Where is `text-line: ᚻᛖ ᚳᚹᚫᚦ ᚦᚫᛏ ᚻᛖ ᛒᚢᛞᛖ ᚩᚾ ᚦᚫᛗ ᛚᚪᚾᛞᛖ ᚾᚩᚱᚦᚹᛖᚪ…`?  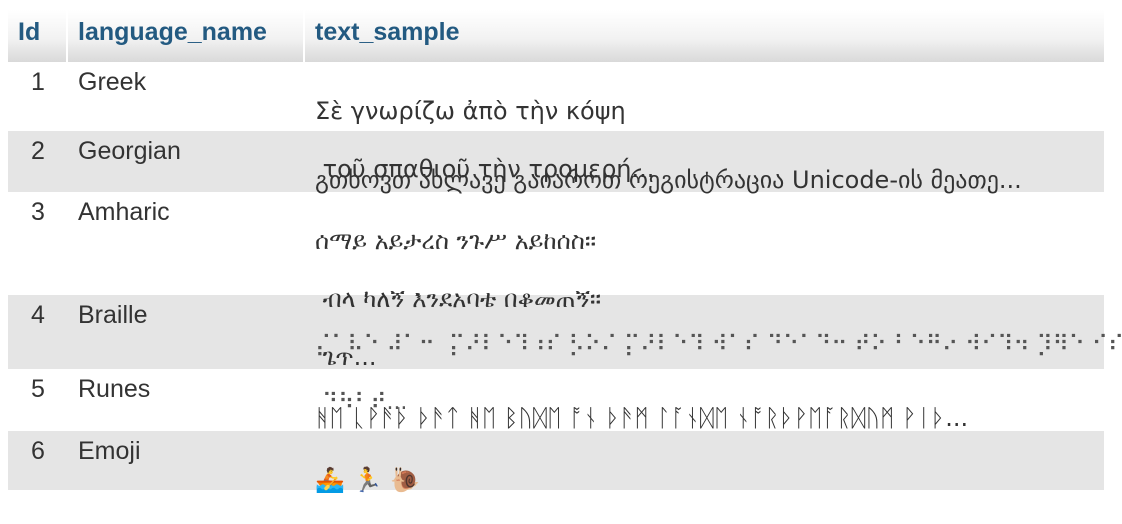 text-line: ᚻᛖ ᚳᚹᚫᚦ ᚦᚫᛏ ᚻᛖ ᛒᚢᛞᛖ ᚩᚾ ᚦᚫᛗ ᛚᚪᚾᛞᛖ ᚾᚩᚱᚦᚹᛖᚪ… is located at coordinates (642, 418).